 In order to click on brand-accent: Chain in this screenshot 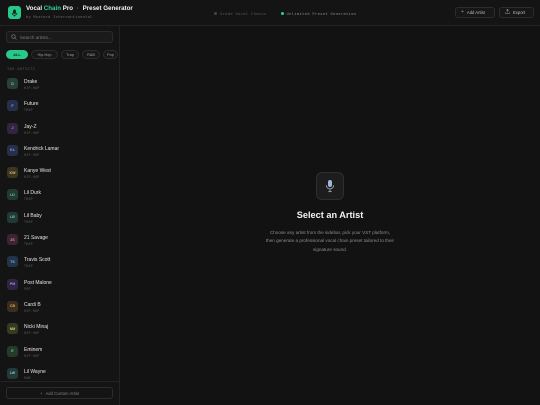, I will do `click(52, 8)`.